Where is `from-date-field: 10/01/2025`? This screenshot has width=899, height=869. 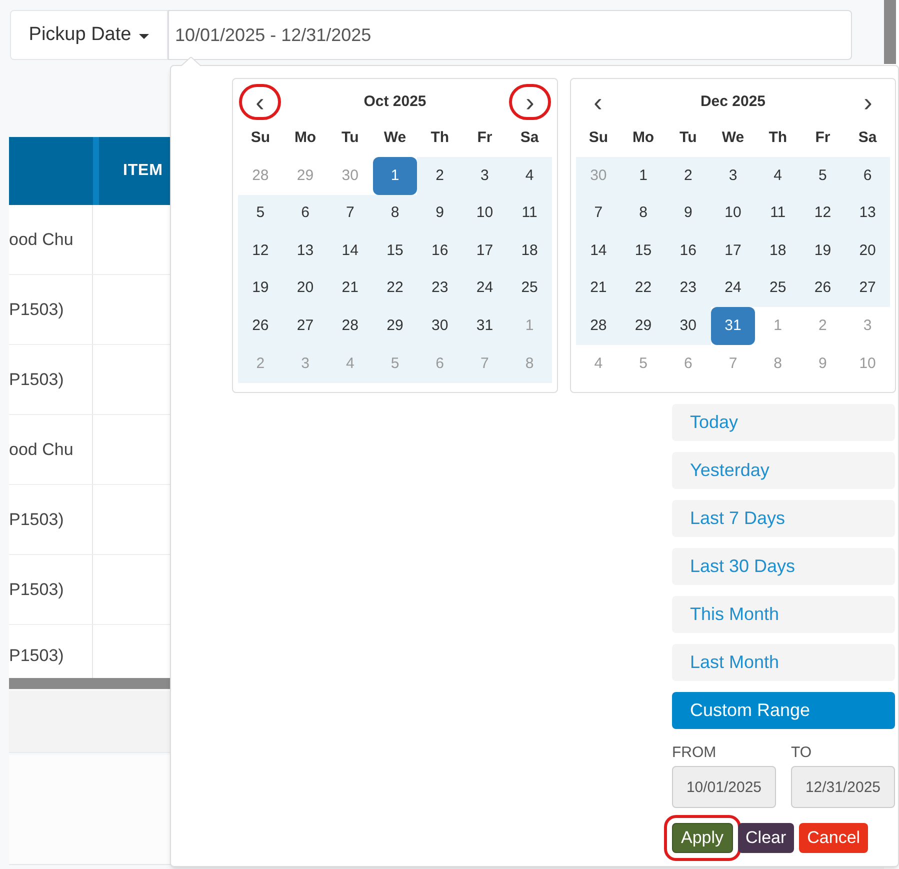 from-date-field: 10/01/2025 is located at coordinates (724, 787).